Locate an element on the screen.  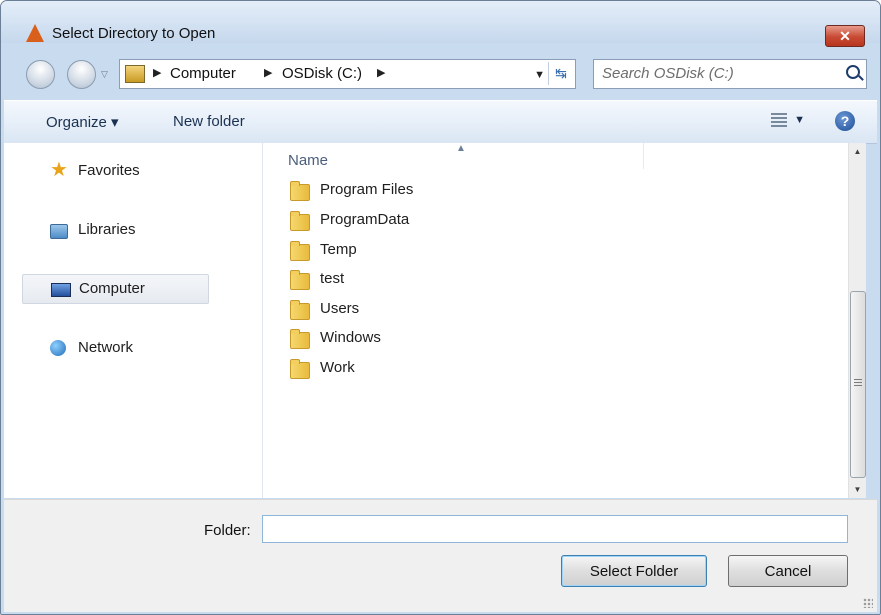
list-item: Work is located at coordinates (570, 369).